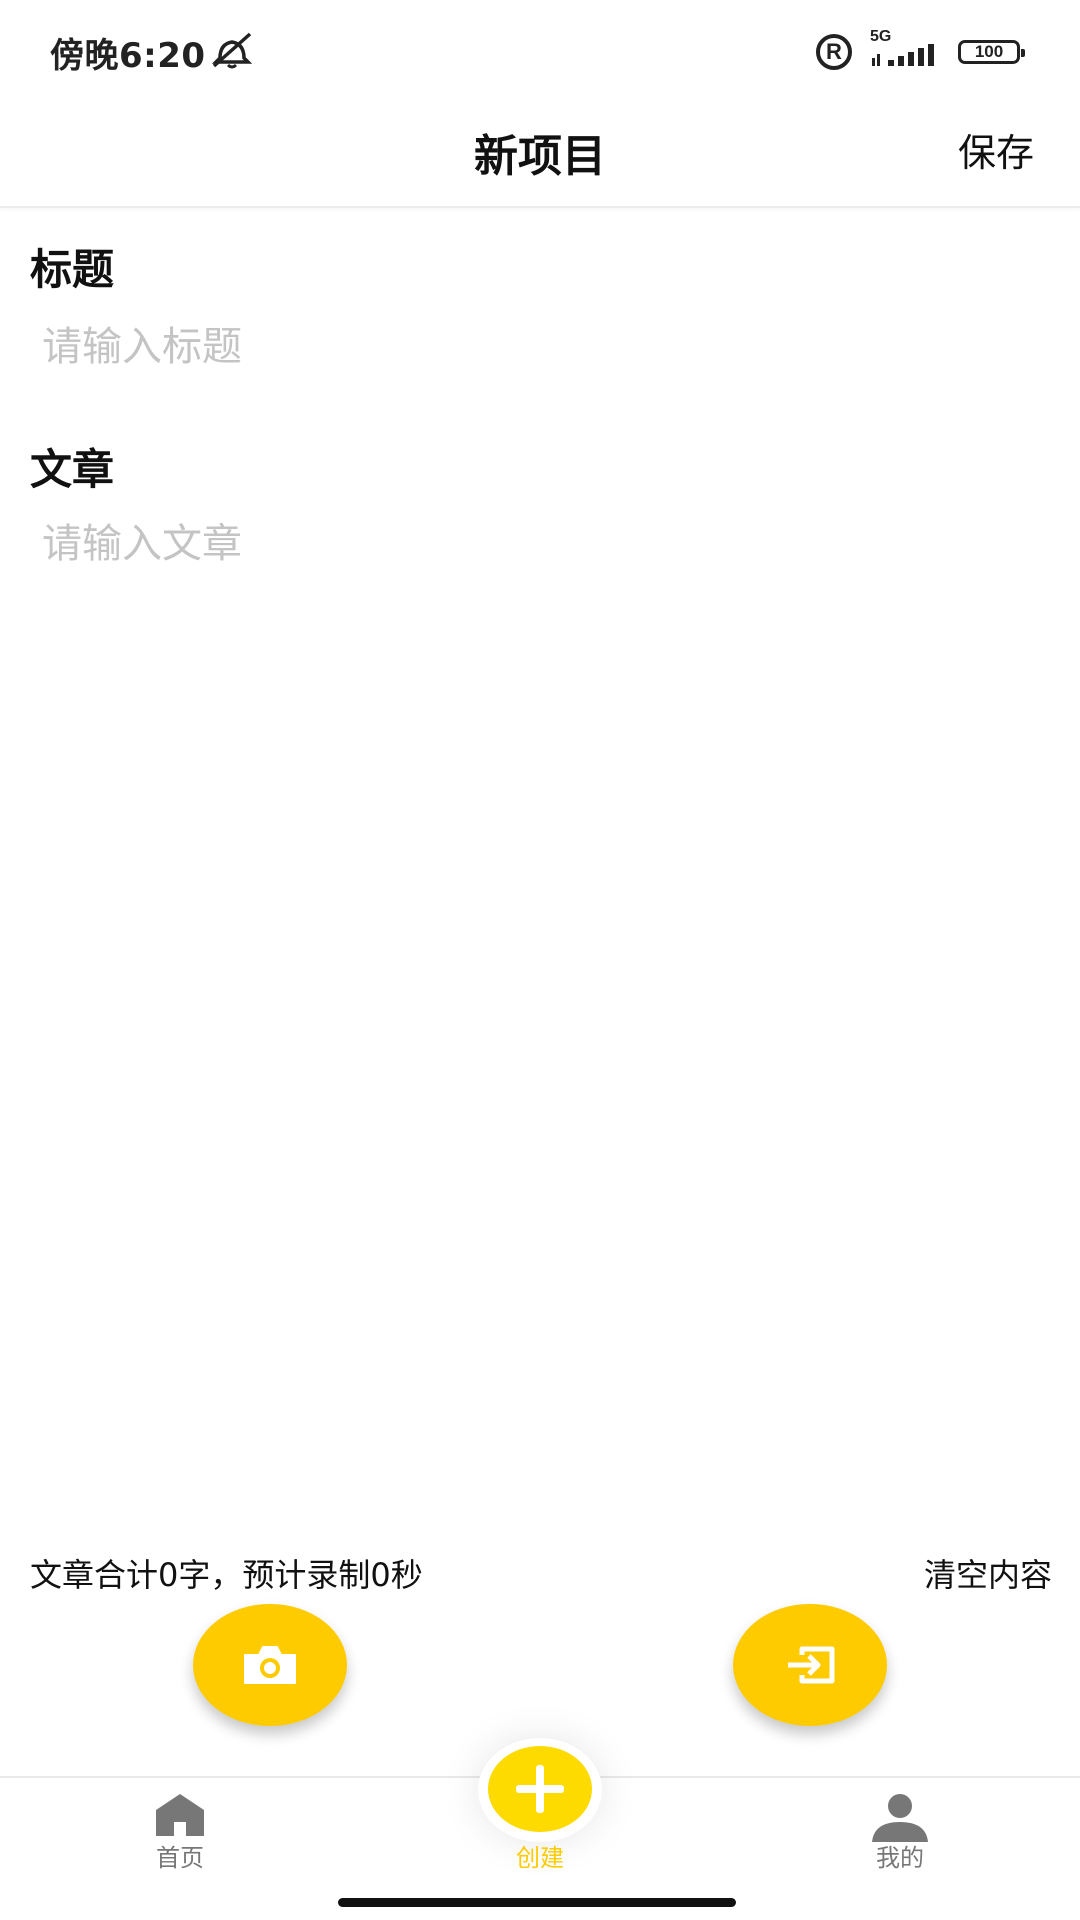  What do you see at coordinates (180, 1858) in the screenshot?
I see `nav-label-home: 首页` at bounding box center [180, 1858].